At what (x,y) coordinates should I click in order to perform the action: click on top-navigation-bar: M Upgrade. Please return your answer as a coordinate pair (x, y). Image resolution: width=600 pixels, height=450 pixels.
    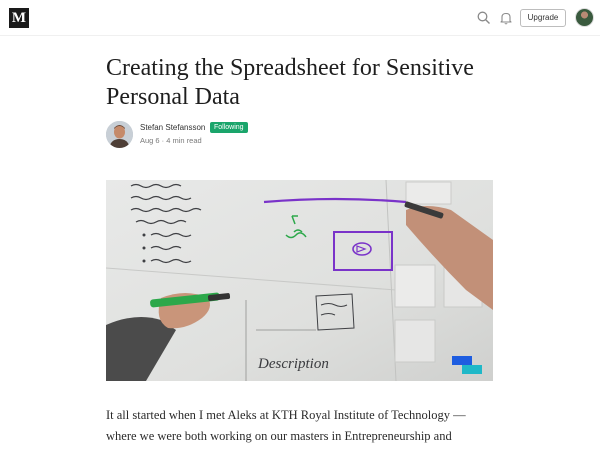
    Looking at the image, I should click on (300, 18).